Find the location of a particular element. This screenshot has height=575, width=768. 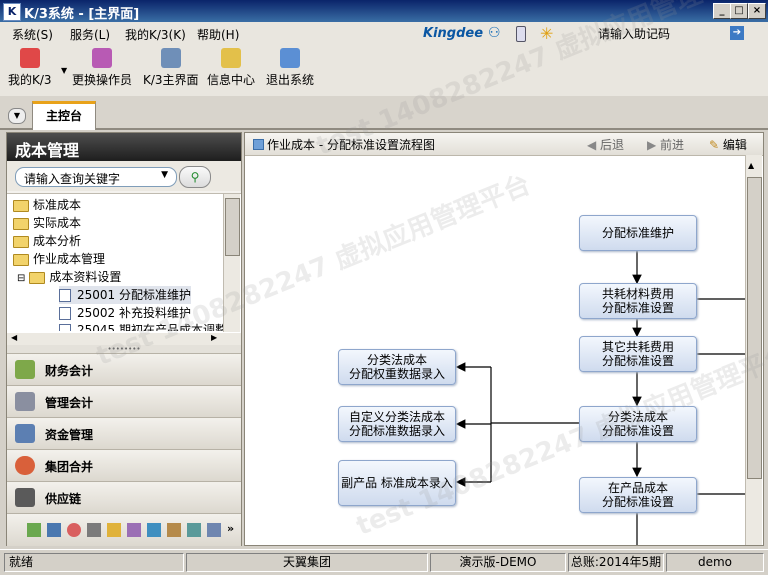

phone-icon is located at coordinates (521, 34).